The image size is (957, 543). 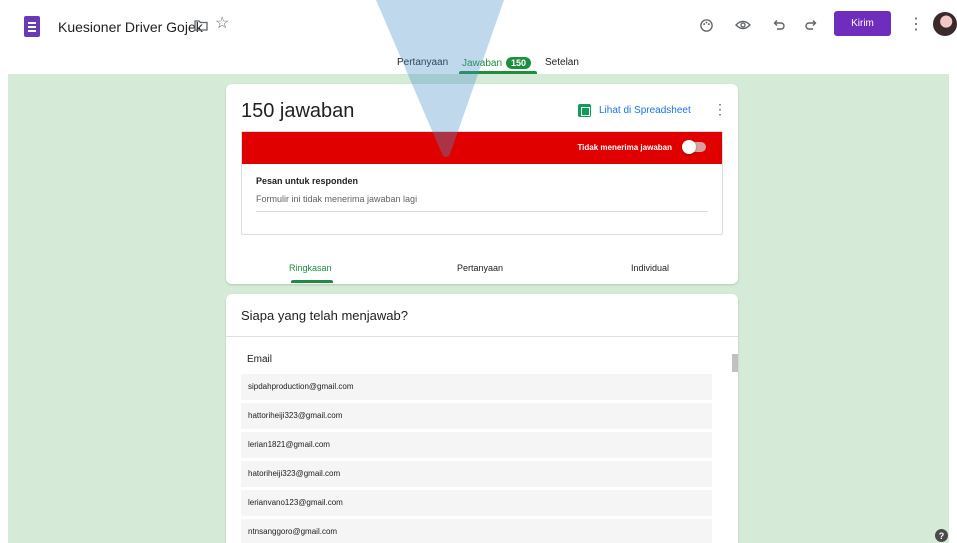 What do you see at coordinates (624, 147) in the screenshot?
I see `accepting-status-label: Tidak menerima jawaban` at bounding box center [624, 147].